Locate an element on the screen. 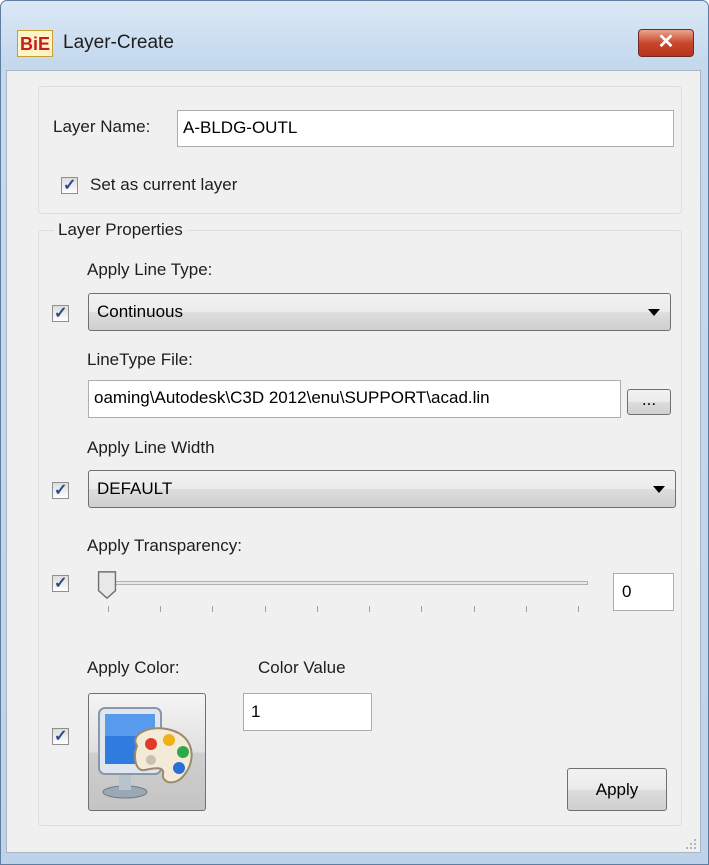 The image size is (709, 865). line-width-checkbox is located at coordinates (60, 490).